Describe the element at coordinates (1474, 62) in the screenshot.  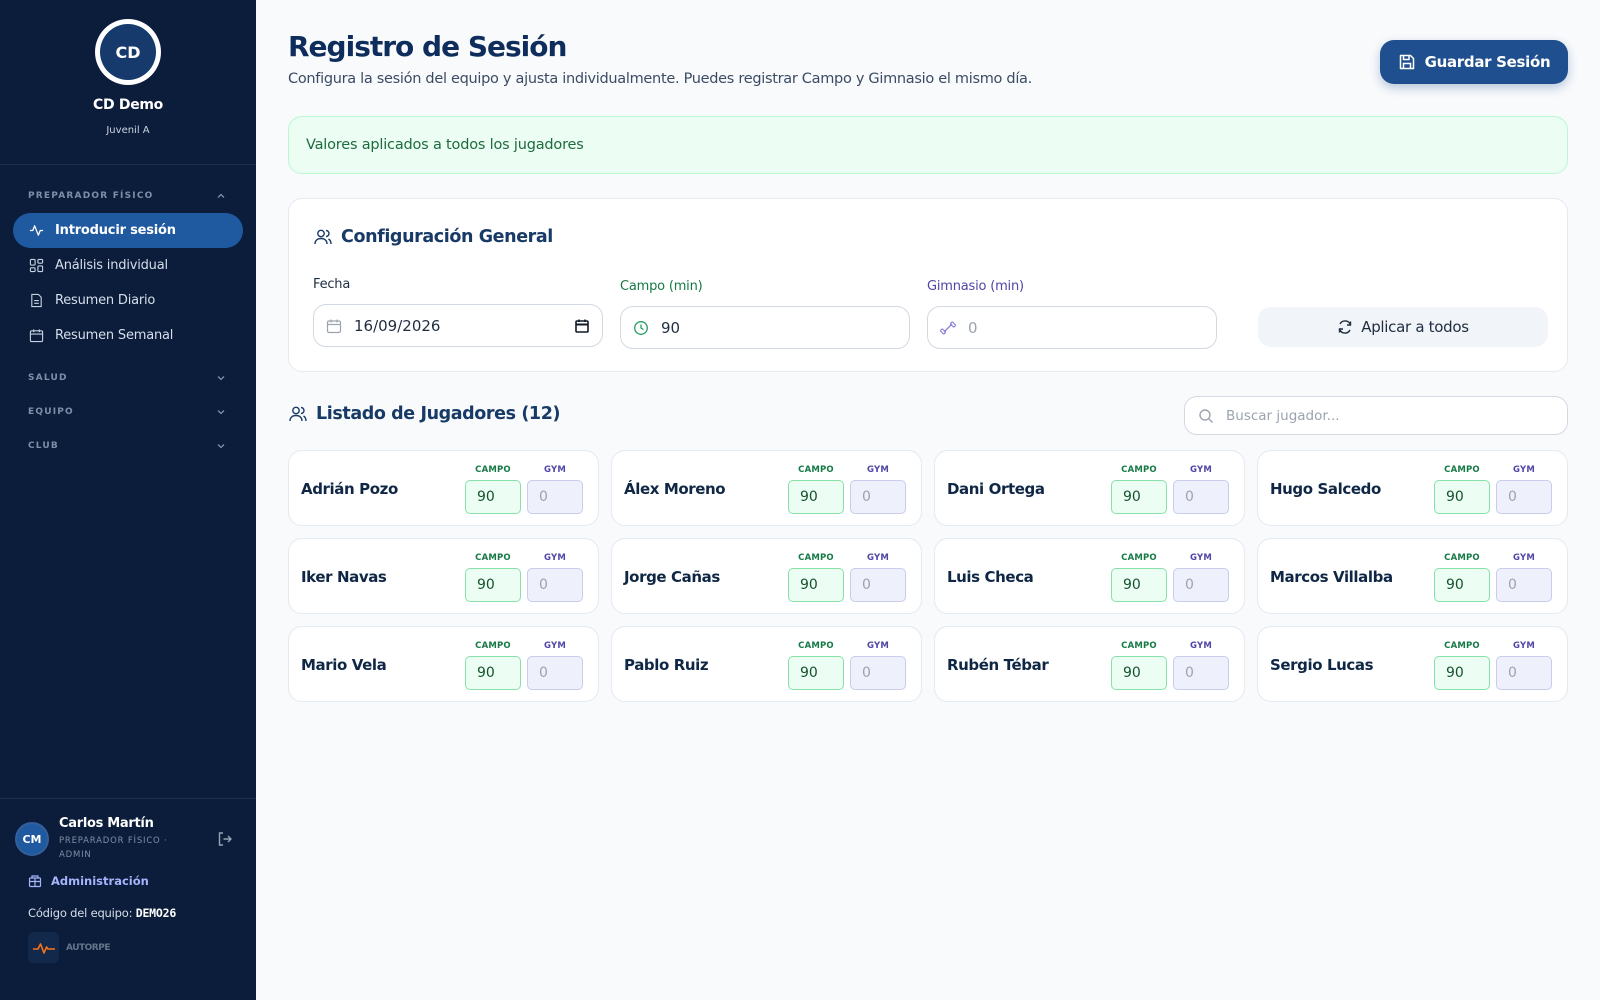
I see `save-session-button: Guardar Sesión` at that location.